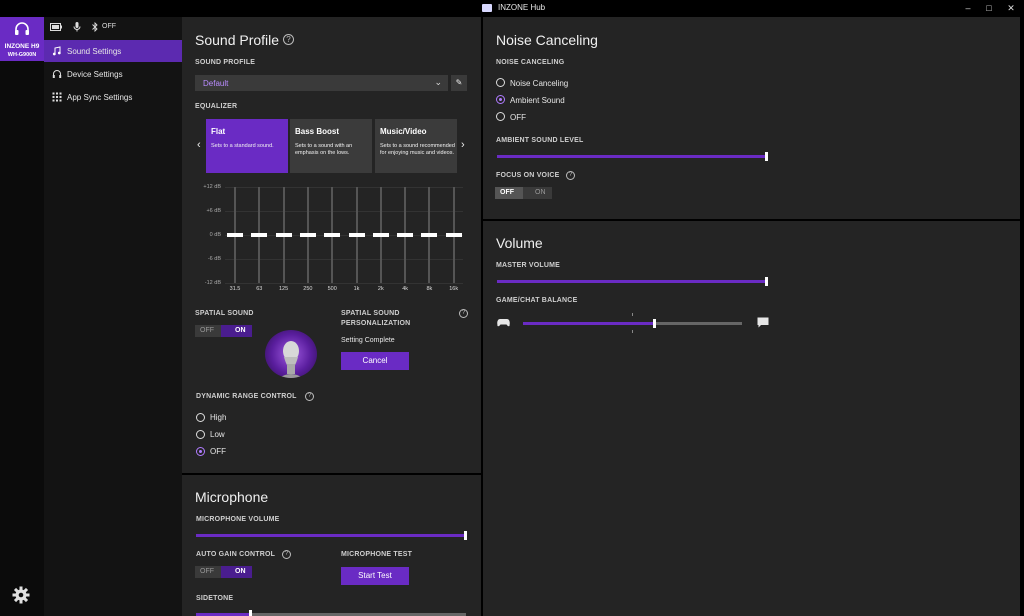  What do you see at coordinates (109, 26) in the screenshot?
I see `bluetooth-status: OFF` at bounding box center [109, 26].